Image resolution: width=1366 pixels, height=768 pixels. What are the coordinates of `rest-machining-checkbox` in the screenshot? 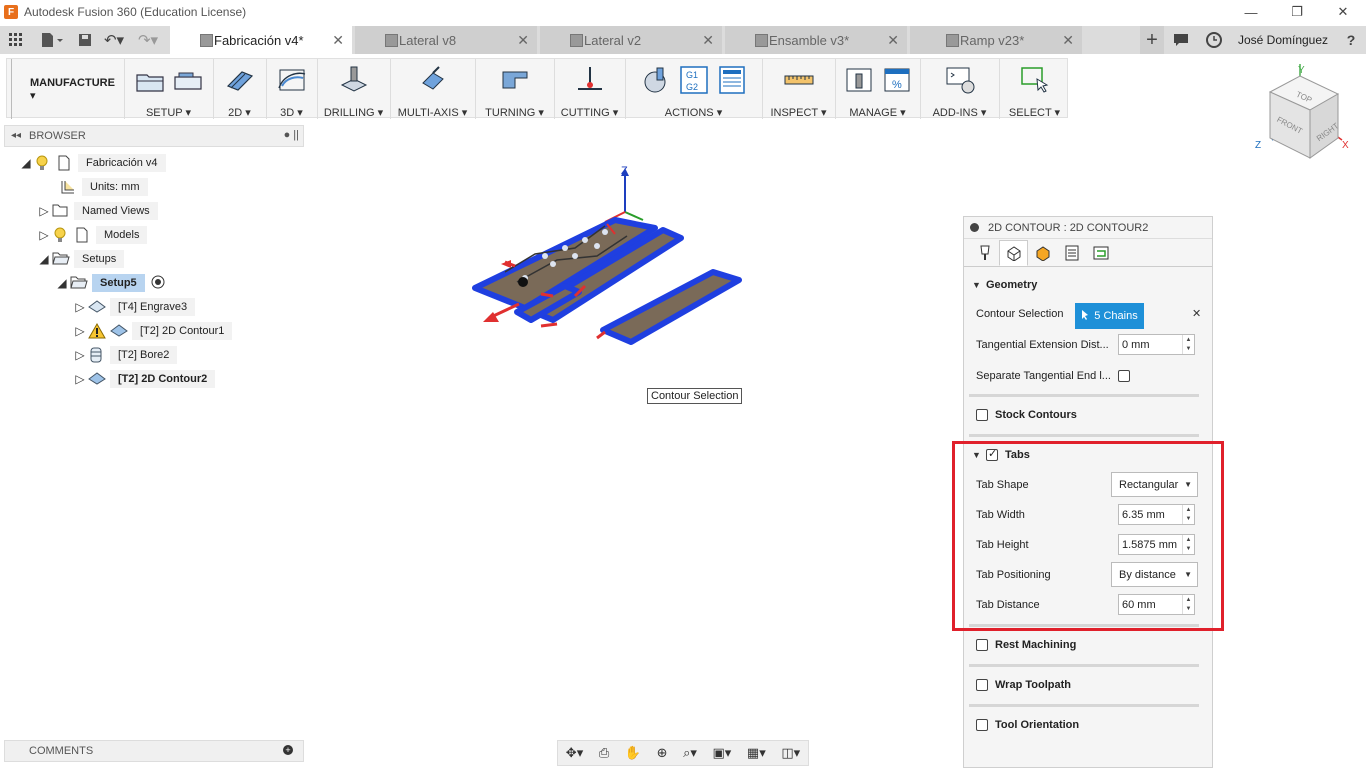 It's located at (982, 645).